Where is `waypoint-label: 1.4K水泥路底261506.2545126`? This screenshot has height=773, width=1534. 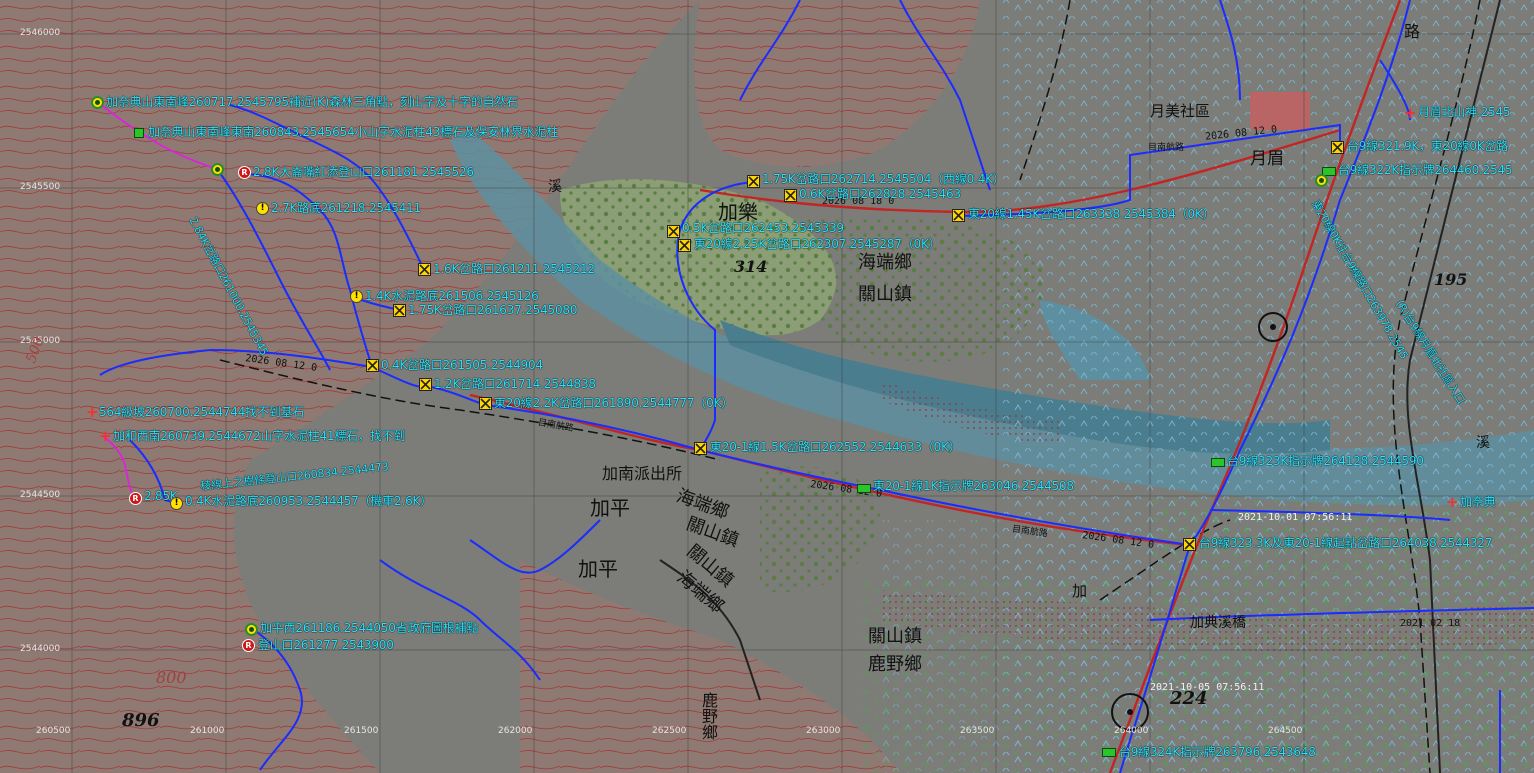 waypoint-label: 1.4K水泥路底261506.2545126 is located at coordinates (452, 296).